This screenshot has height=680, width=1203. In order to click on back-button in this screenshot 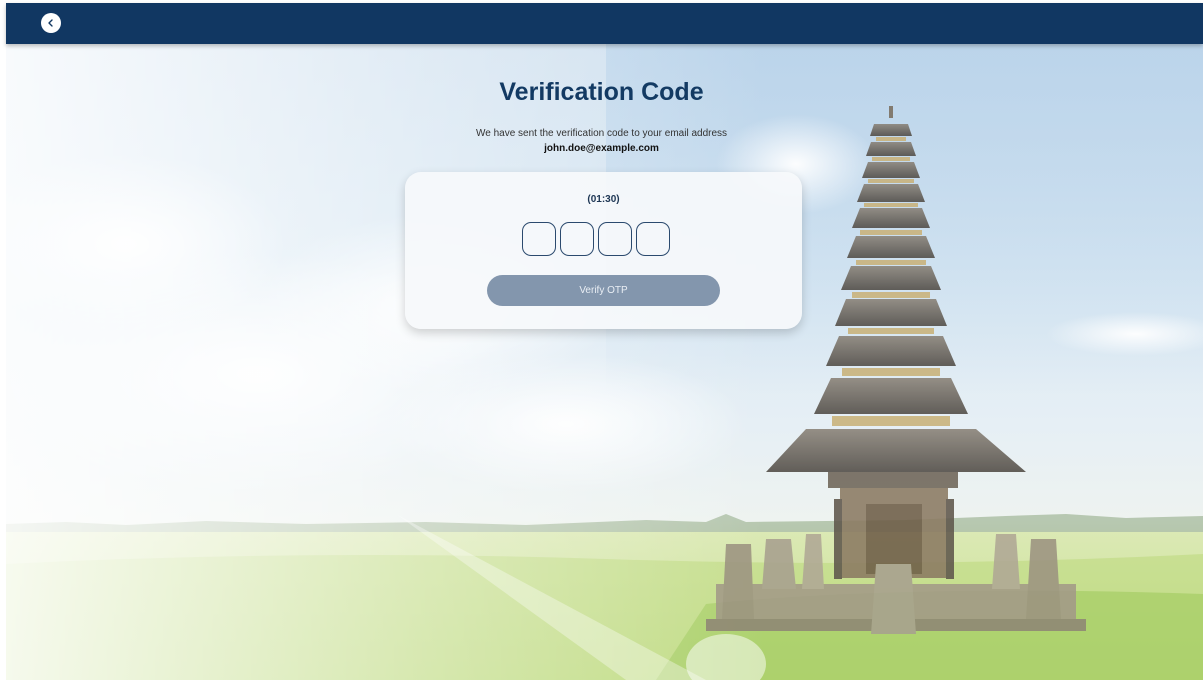, I will do `click(51, 23)`.